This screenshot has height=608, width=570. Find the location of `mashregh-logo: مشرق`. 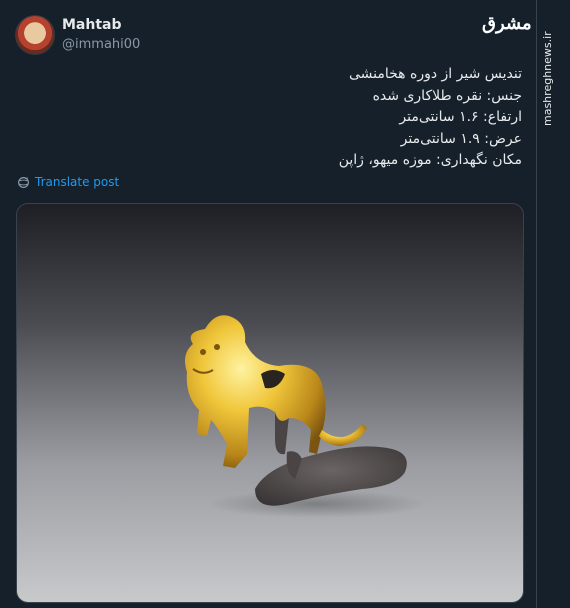

mashregh-logo: مشرق is located at coordinates (507, 24).